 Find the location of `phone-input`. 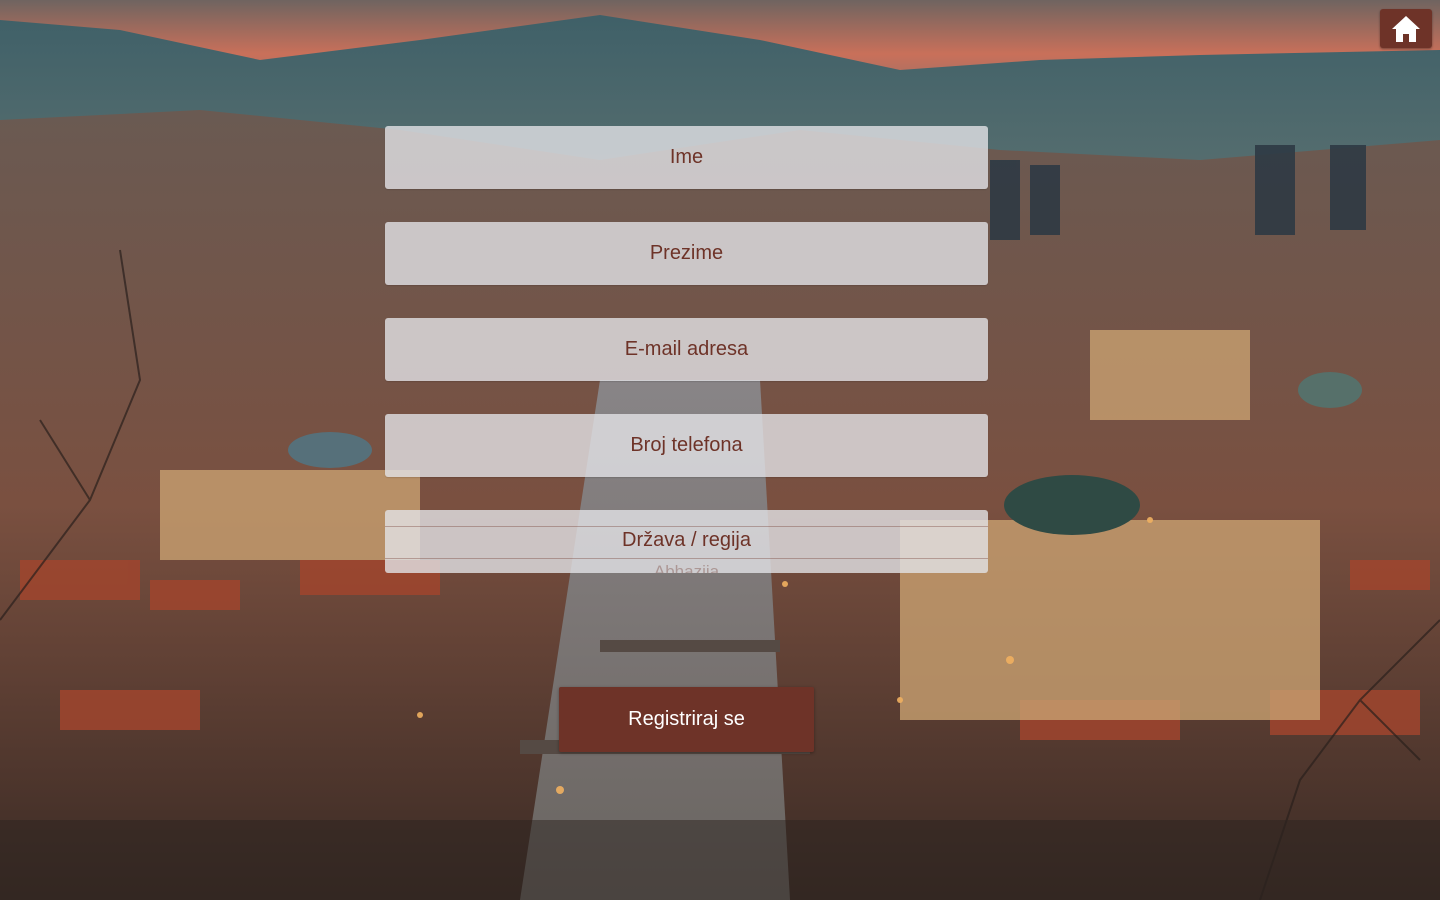

phone-input is located at coordinates (686, 445).